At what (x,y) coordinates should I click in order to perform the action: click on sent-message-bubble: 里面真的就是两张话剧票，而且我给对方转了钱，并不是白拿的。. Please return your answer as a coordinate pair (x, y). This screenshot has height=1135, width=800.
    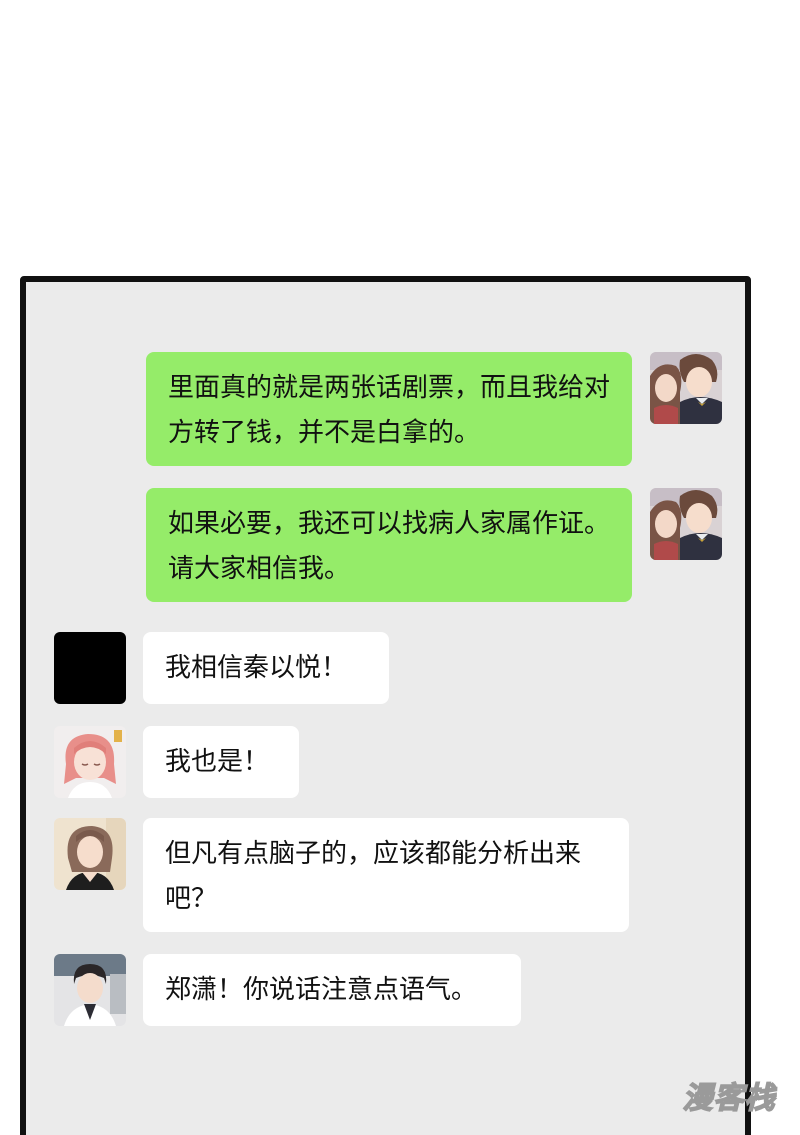
    Looking at the image, I should click on (389, 409).